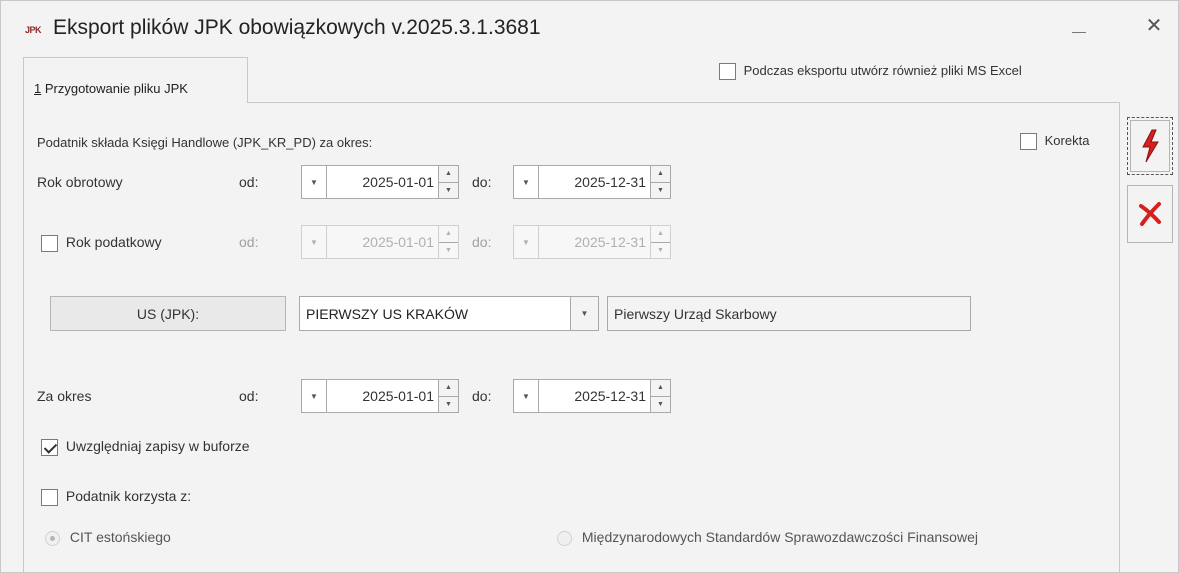 The image size is (1179, 573). Describe the element at coordinates (595, 182) in the screenshot. I see `rok-obrotowy-do-field: 2025-12-31` at that location.